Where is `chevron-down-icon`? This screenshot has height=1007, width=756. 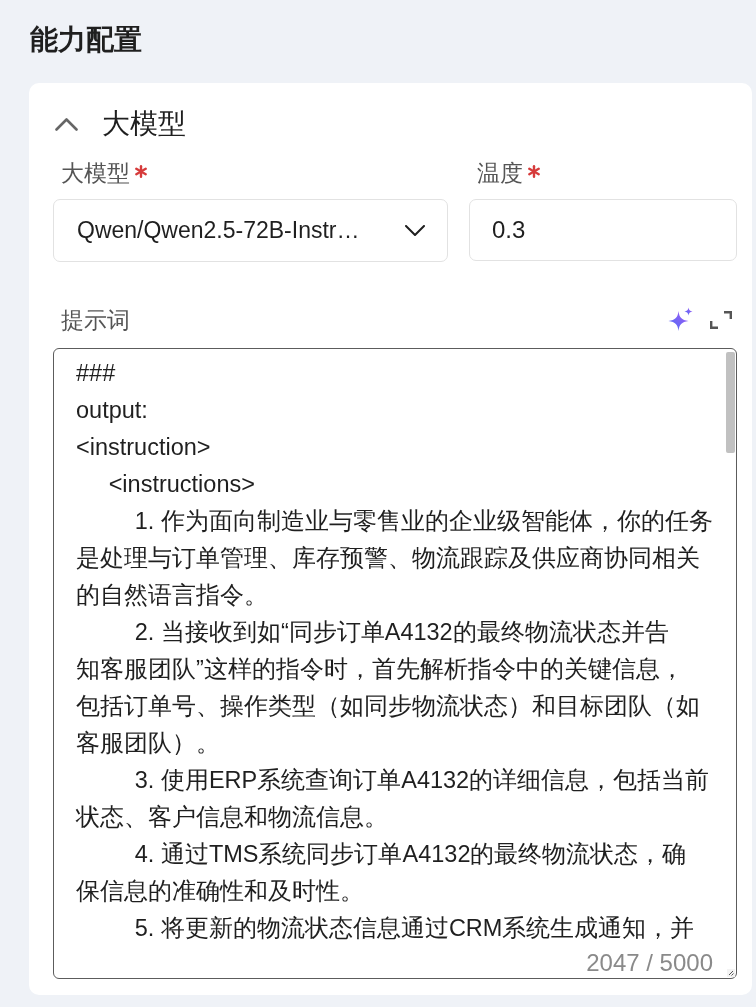 chevron-down-icon is located at coordinates (415, 230).